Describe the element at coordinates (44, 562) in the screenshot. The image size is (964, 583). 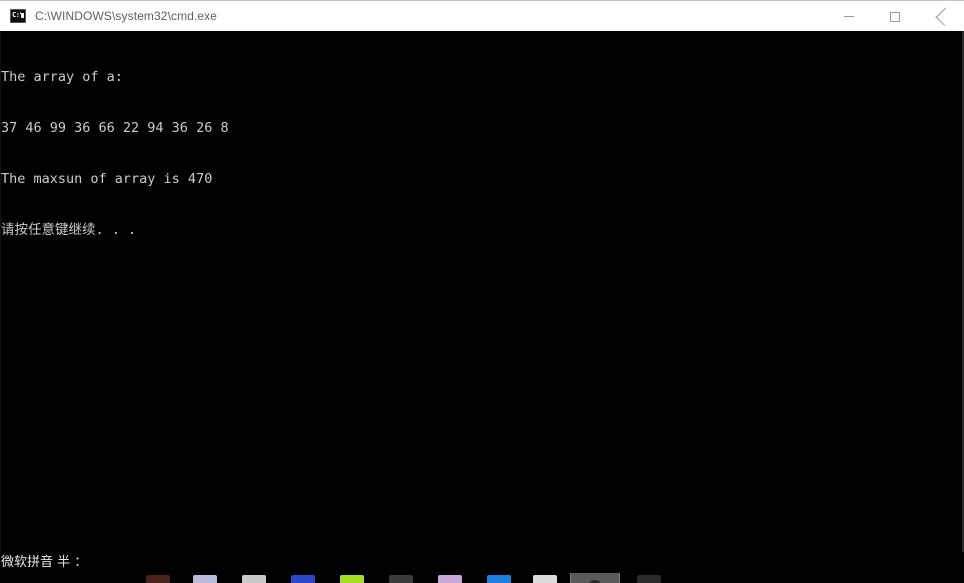
I see `ime-mode-label: 微软拼音 半 ：` at that location.